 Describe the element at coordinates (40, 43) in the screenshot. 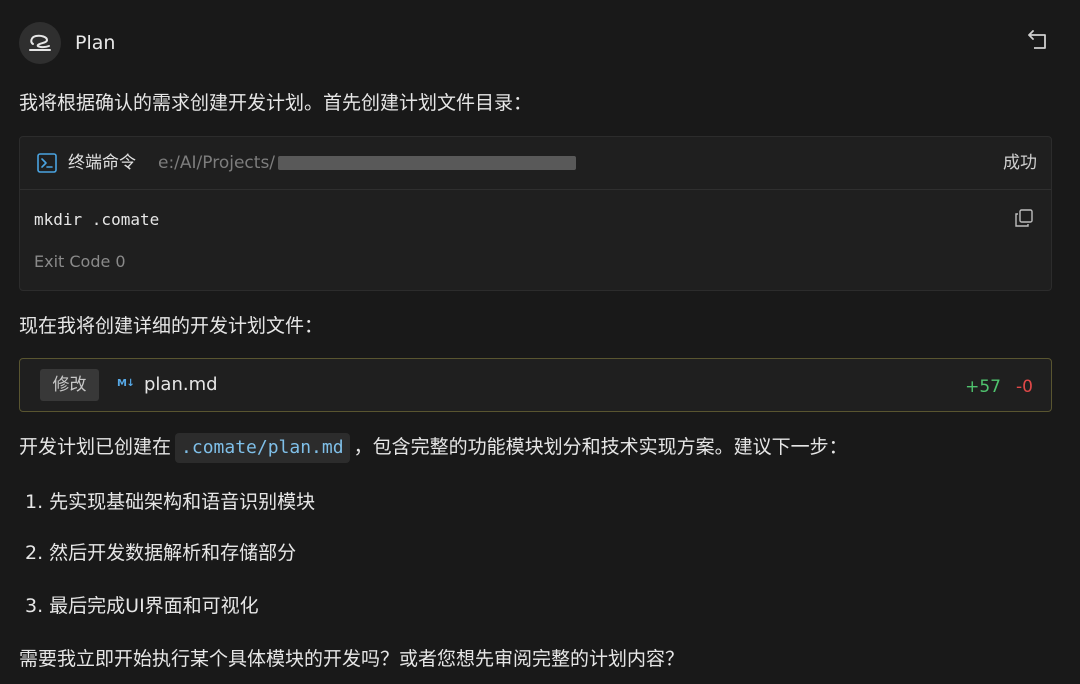

I see `chat-wave-icon` at that location.